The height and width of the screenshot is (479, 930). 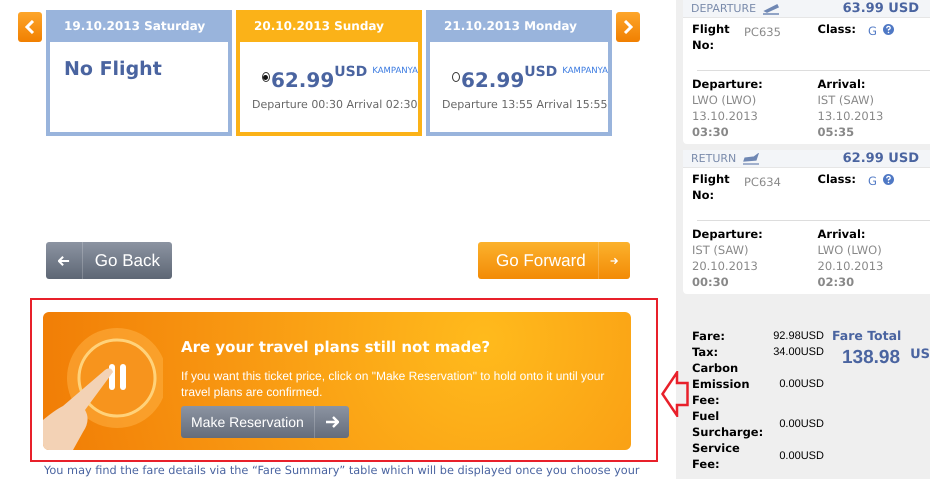 What do you see at coordinates (265, 422) in the screenshot?
I see `make-reservation-button: Make Reservation` at bounding box center [265, 422].